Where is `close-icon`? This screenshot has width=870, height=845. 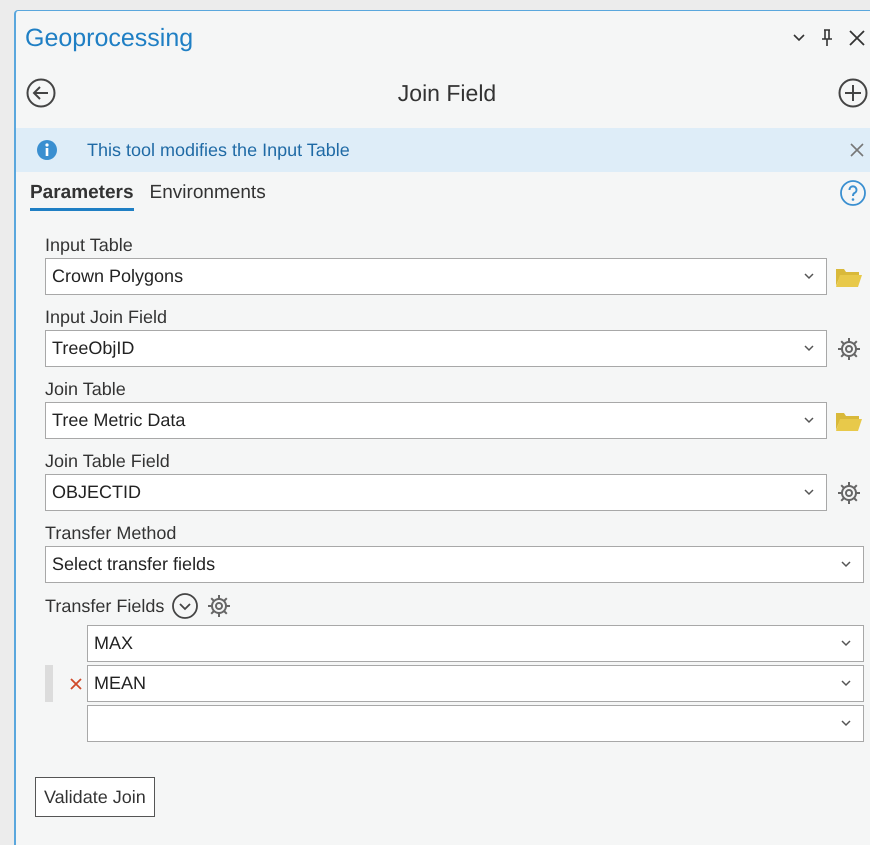
close-icon is located at coordinates (857, 38).